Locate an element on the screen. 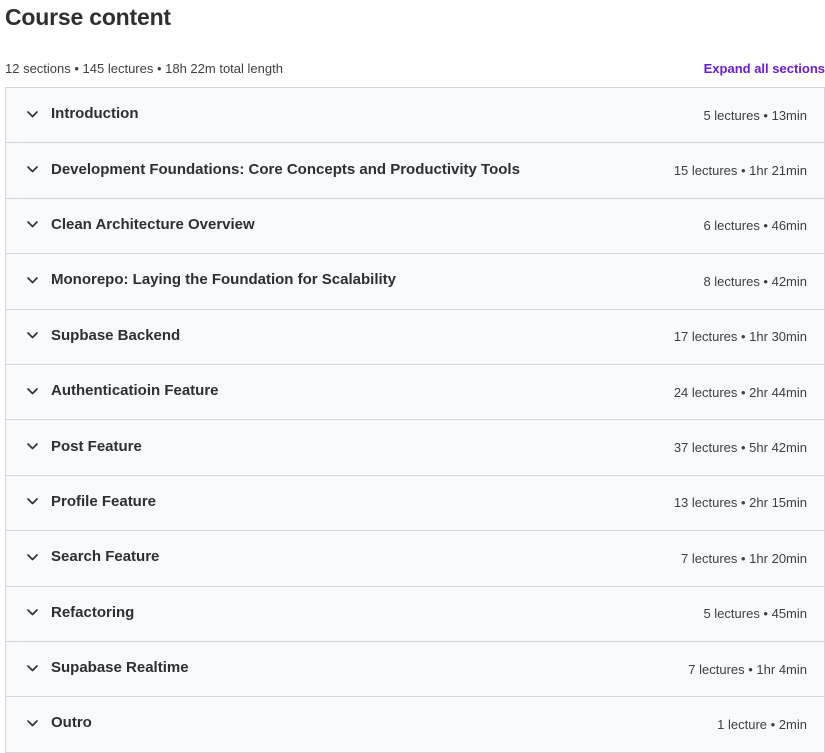  section-title: Supabase Realtime is located at coordinates (120, 668).